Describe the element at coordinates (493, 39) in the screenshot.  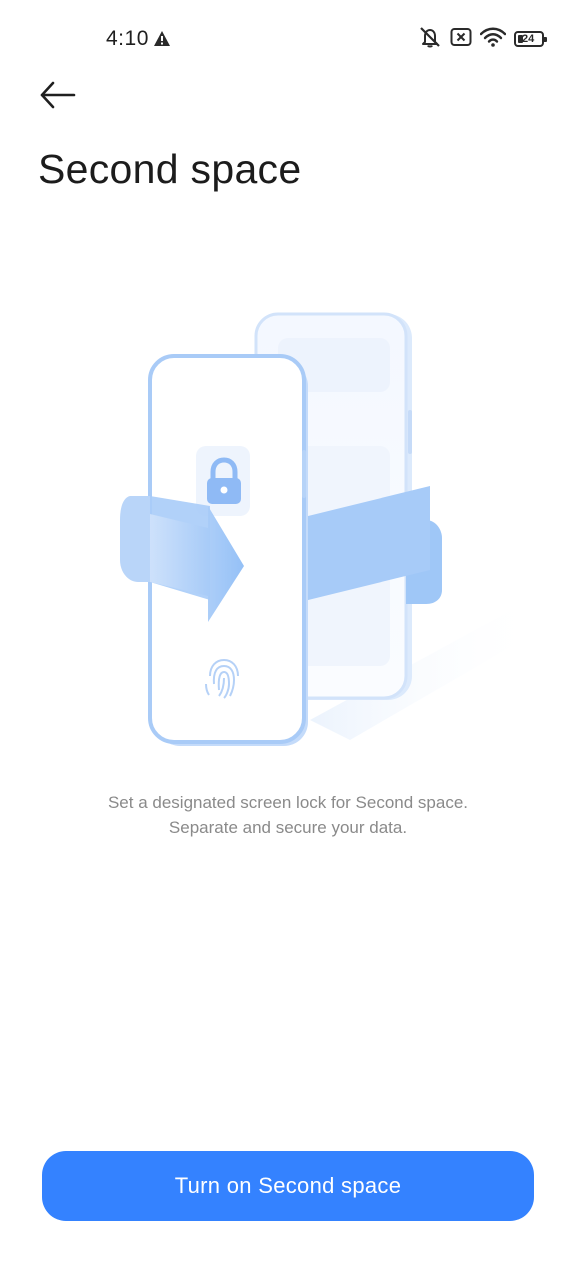
I see `wifi-icon` at that location.